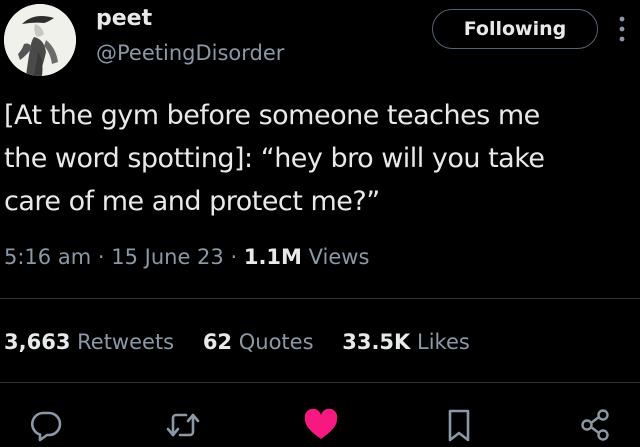 Image resolution: width=640 pixels, height=447 pixels. I want to click on quotes-count: 62, so click(217, 342).